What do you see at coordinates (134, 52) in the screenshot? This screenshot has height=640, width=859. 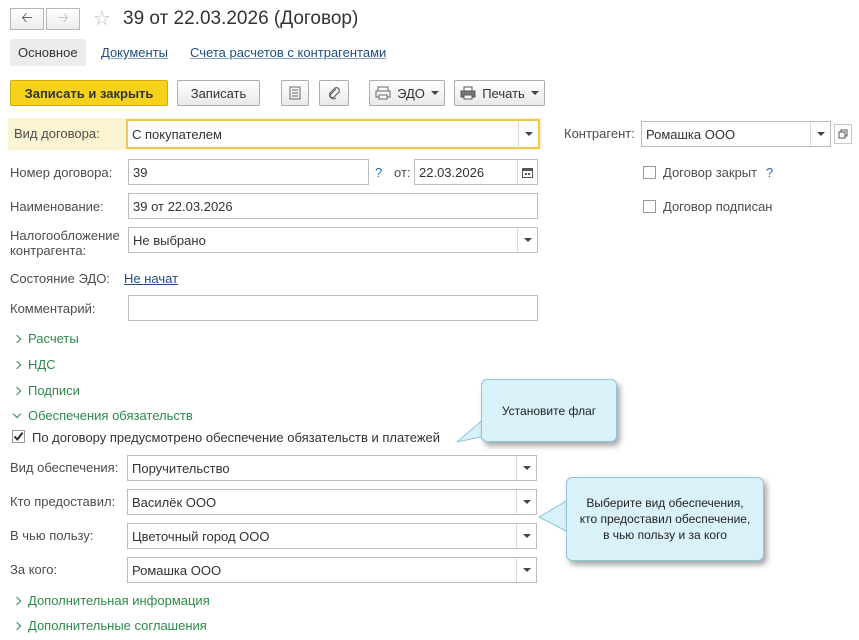 I see `tab-documents: Документы` at bounding box center [134, 52].